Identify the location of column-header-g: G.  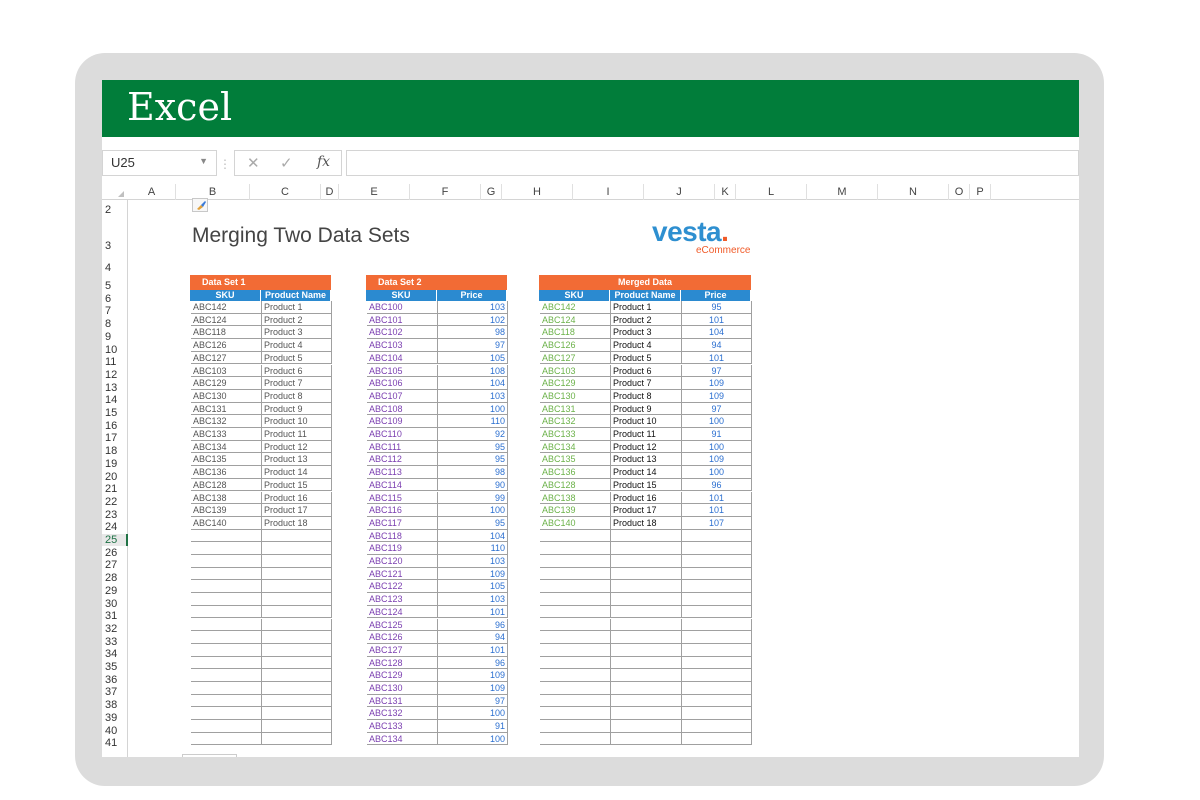
(491, 192).